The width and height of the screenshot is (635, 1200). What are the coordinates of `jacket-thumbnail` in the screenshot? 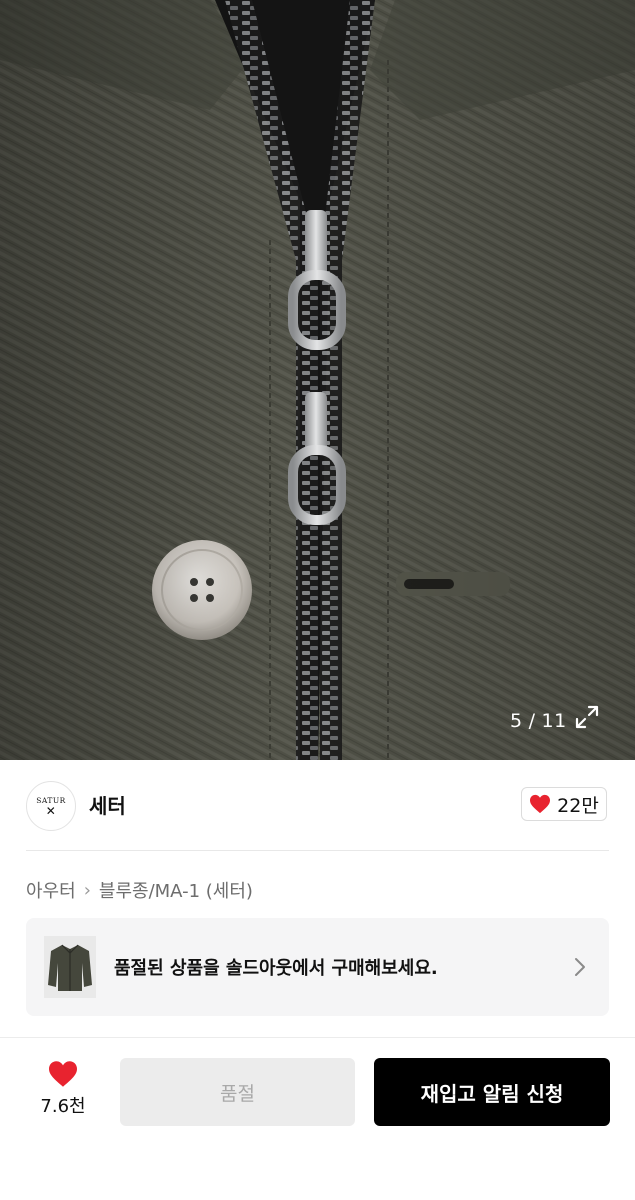 It's located at (70, 967).